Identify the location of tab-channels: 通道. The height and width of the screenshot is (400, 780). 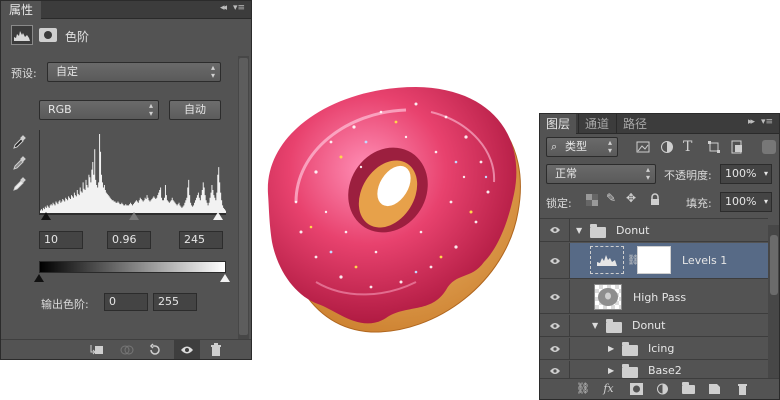
(596, 124).